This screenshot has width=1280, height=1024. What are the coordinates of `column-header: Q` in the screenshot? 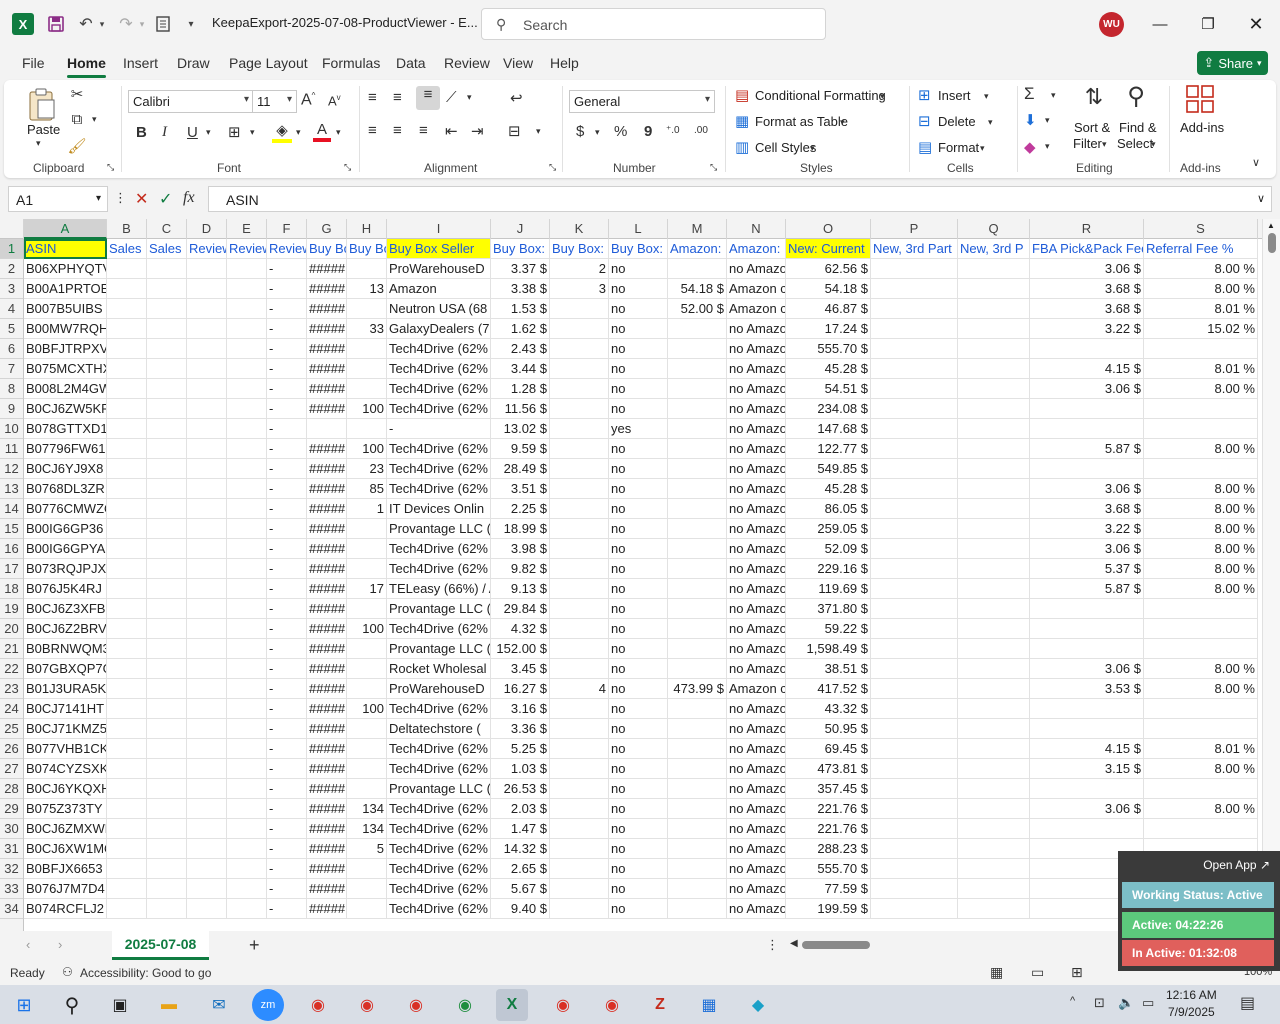 It's located at (994, 229).